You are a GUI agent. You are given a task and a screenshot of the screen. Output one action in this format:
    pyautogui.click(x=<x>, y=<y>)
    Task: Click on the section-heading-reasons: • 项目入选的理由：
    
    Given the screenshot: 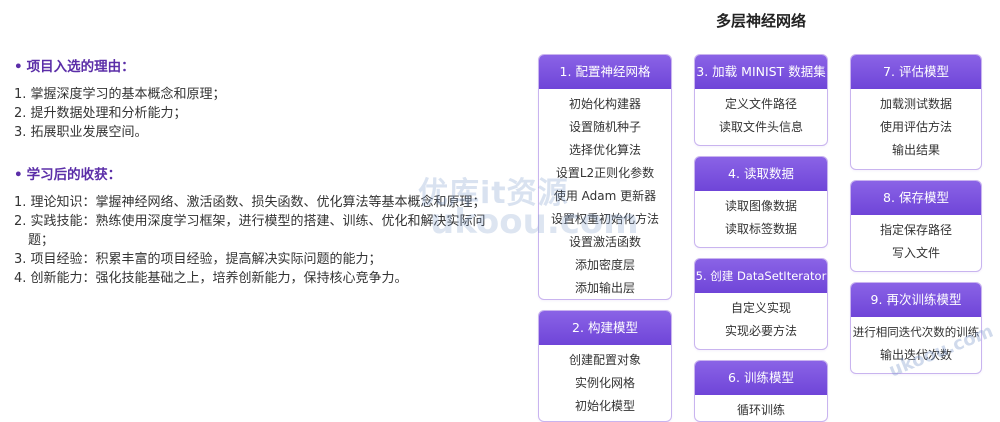 What is the action you would take?
    pyautogui.click(x=264, y=67)
    